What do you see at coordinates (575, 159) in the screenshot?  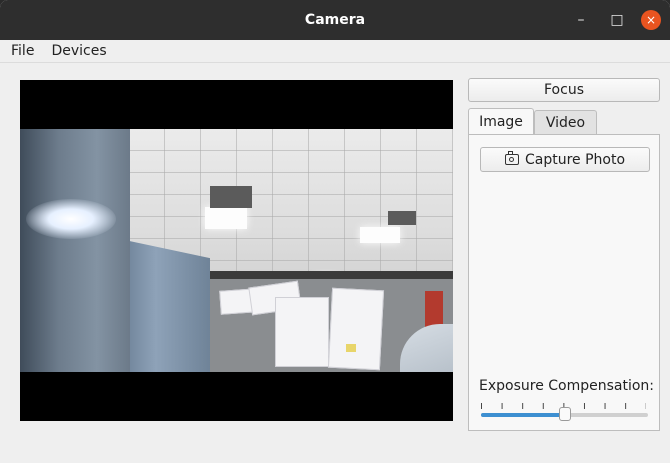 I see `capture-photo-label: Capture Photo` at bounding box center [575, 159].